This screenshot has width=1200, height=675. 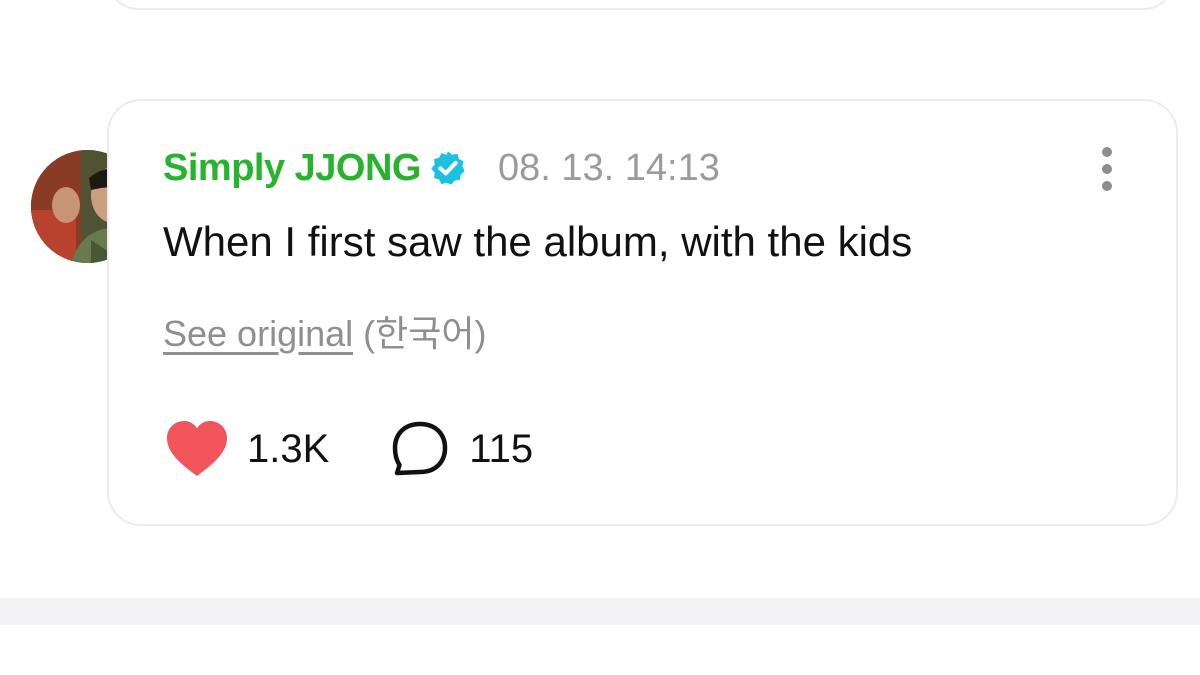 I want to click on speech-bubble-icon, so click(x=420, y=449).